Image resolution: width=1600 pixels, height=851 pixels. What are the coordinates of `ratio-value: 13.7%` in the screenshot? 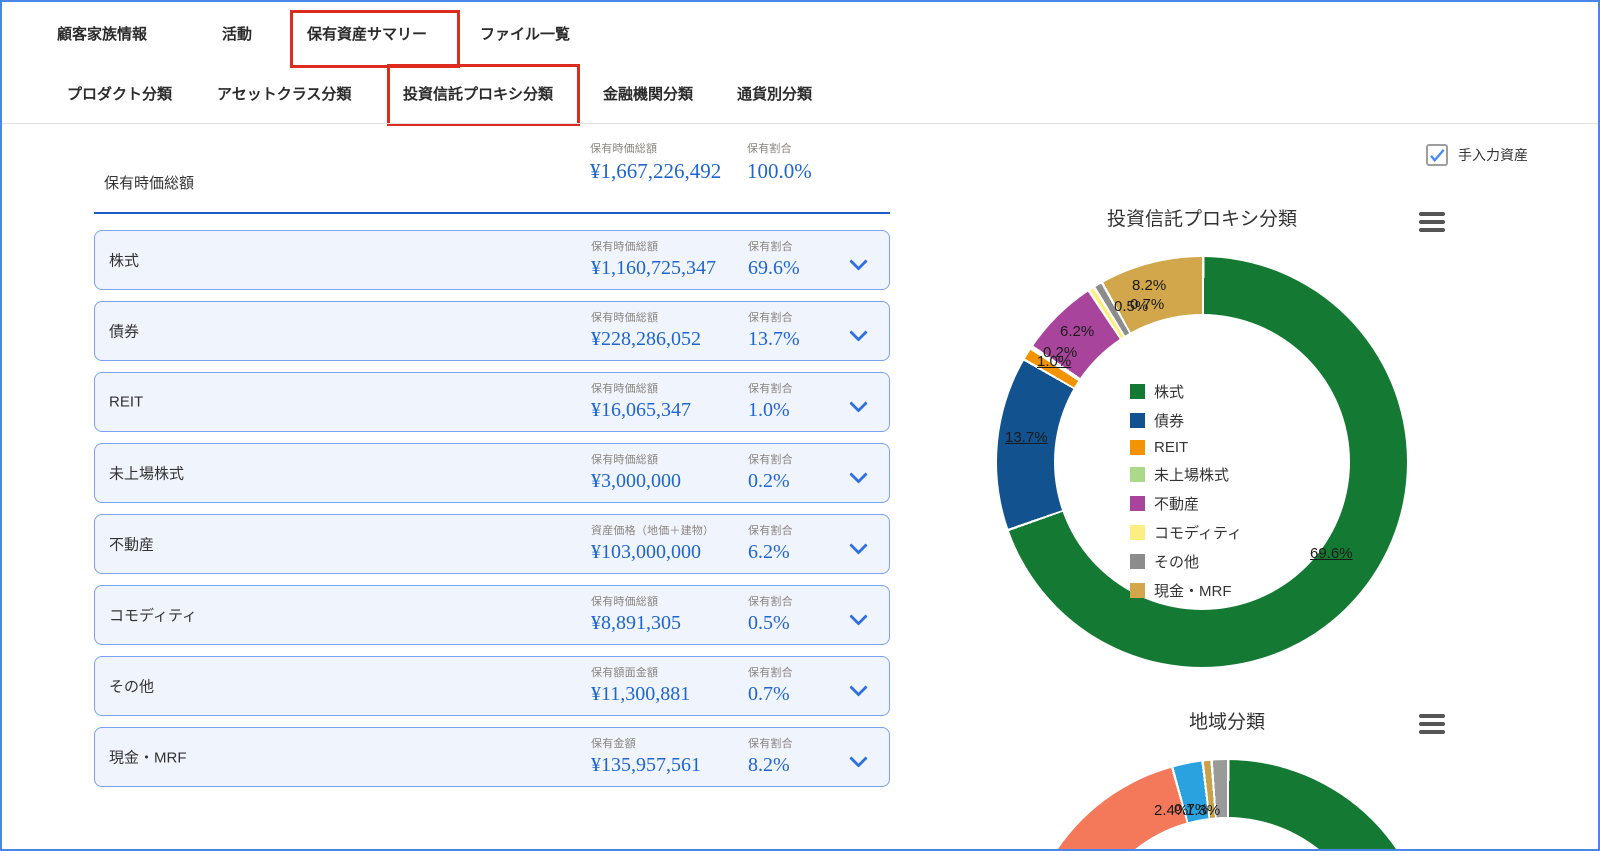 It's located at (774, 339).